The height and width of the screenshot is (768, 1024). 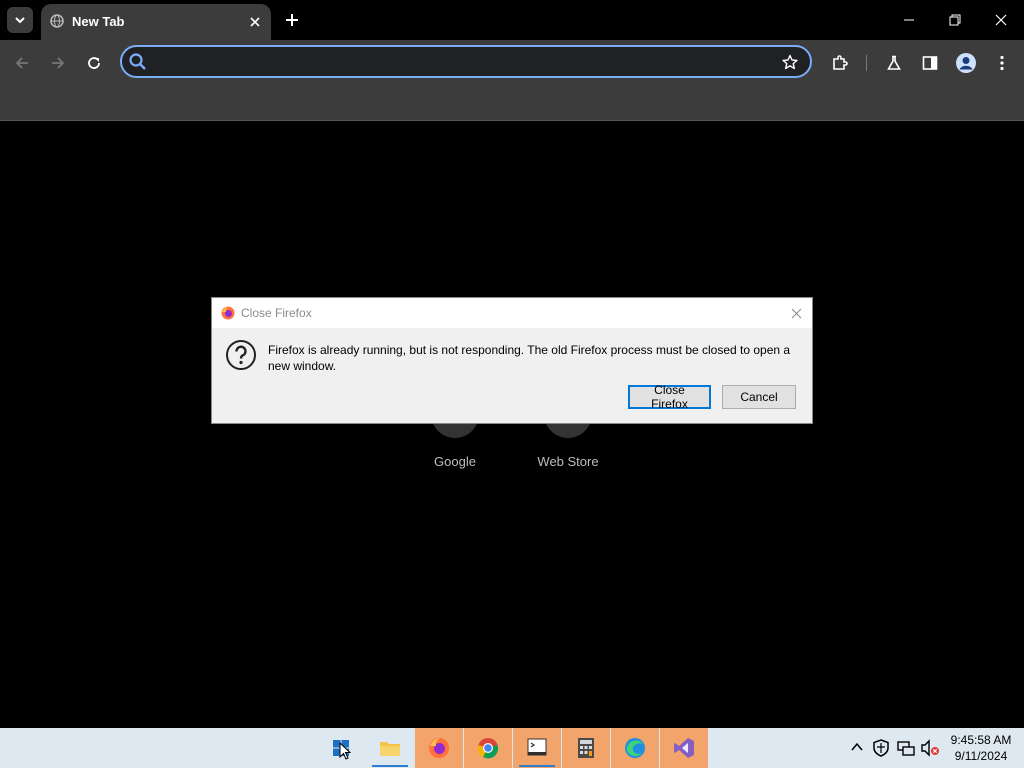 What do you see at coordinates (276, 313) in the screenshot?
I see `dialog-title: Close Firefox` at bounding box center [276, 313].